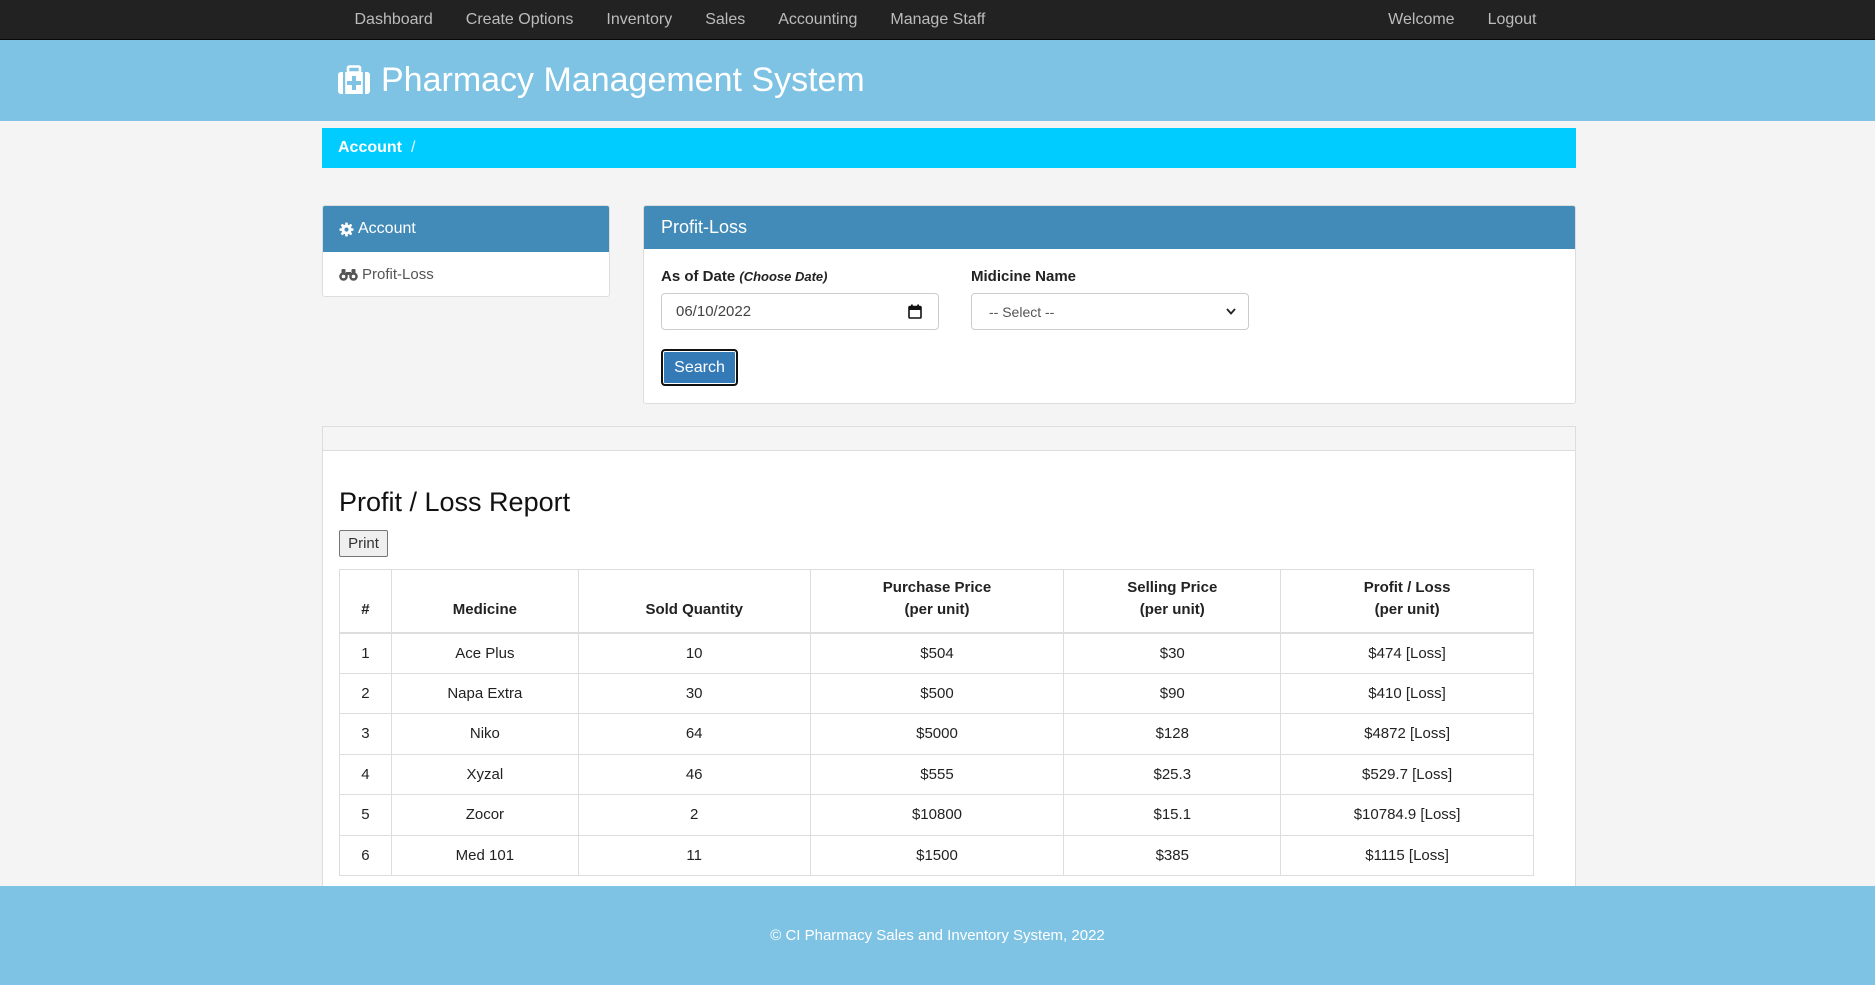 This screenshot has height=985, width=1875. What do you see at coordinates (1110, 311) in the screenshot?
I see `medicine-name-select: -- Select --` at bounding box center [1110, 311].